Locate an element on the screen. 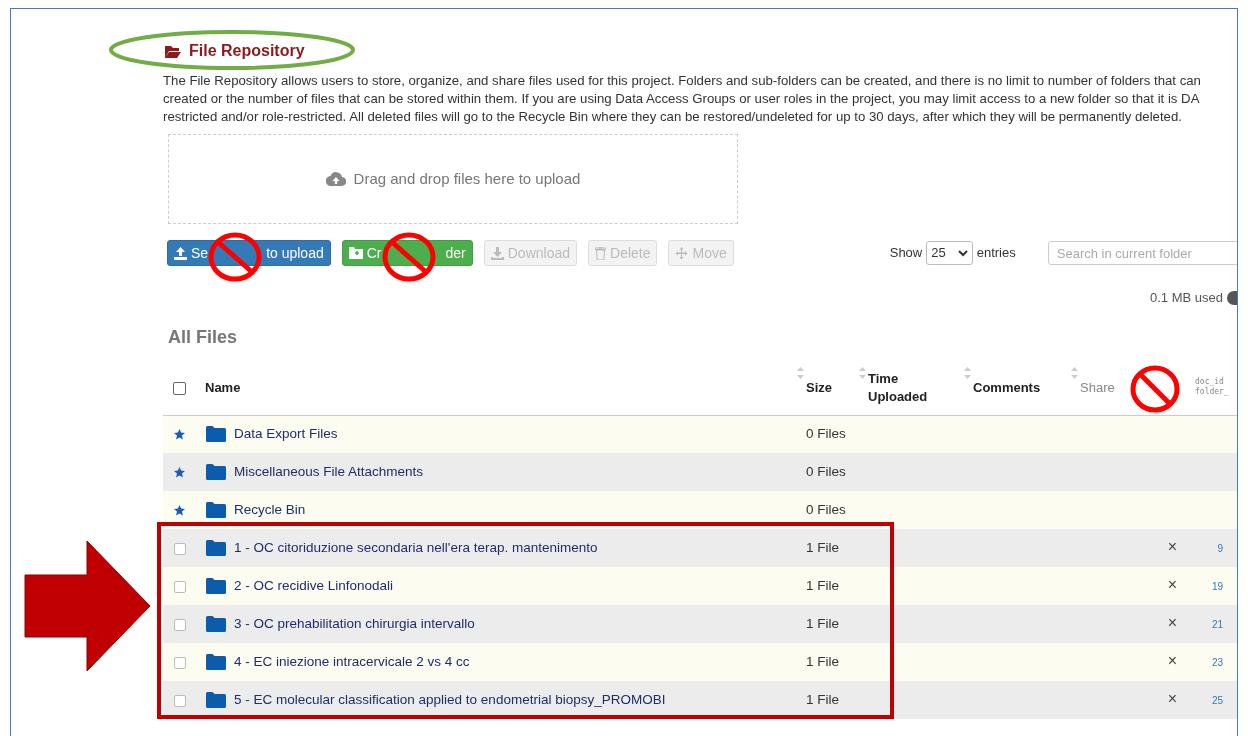 Image resolution: width=1248 pixels, height=736 pixels. folder-link: 3 - OC prehabilitation chirurgia intervallo is located at coordinates (354, 624).